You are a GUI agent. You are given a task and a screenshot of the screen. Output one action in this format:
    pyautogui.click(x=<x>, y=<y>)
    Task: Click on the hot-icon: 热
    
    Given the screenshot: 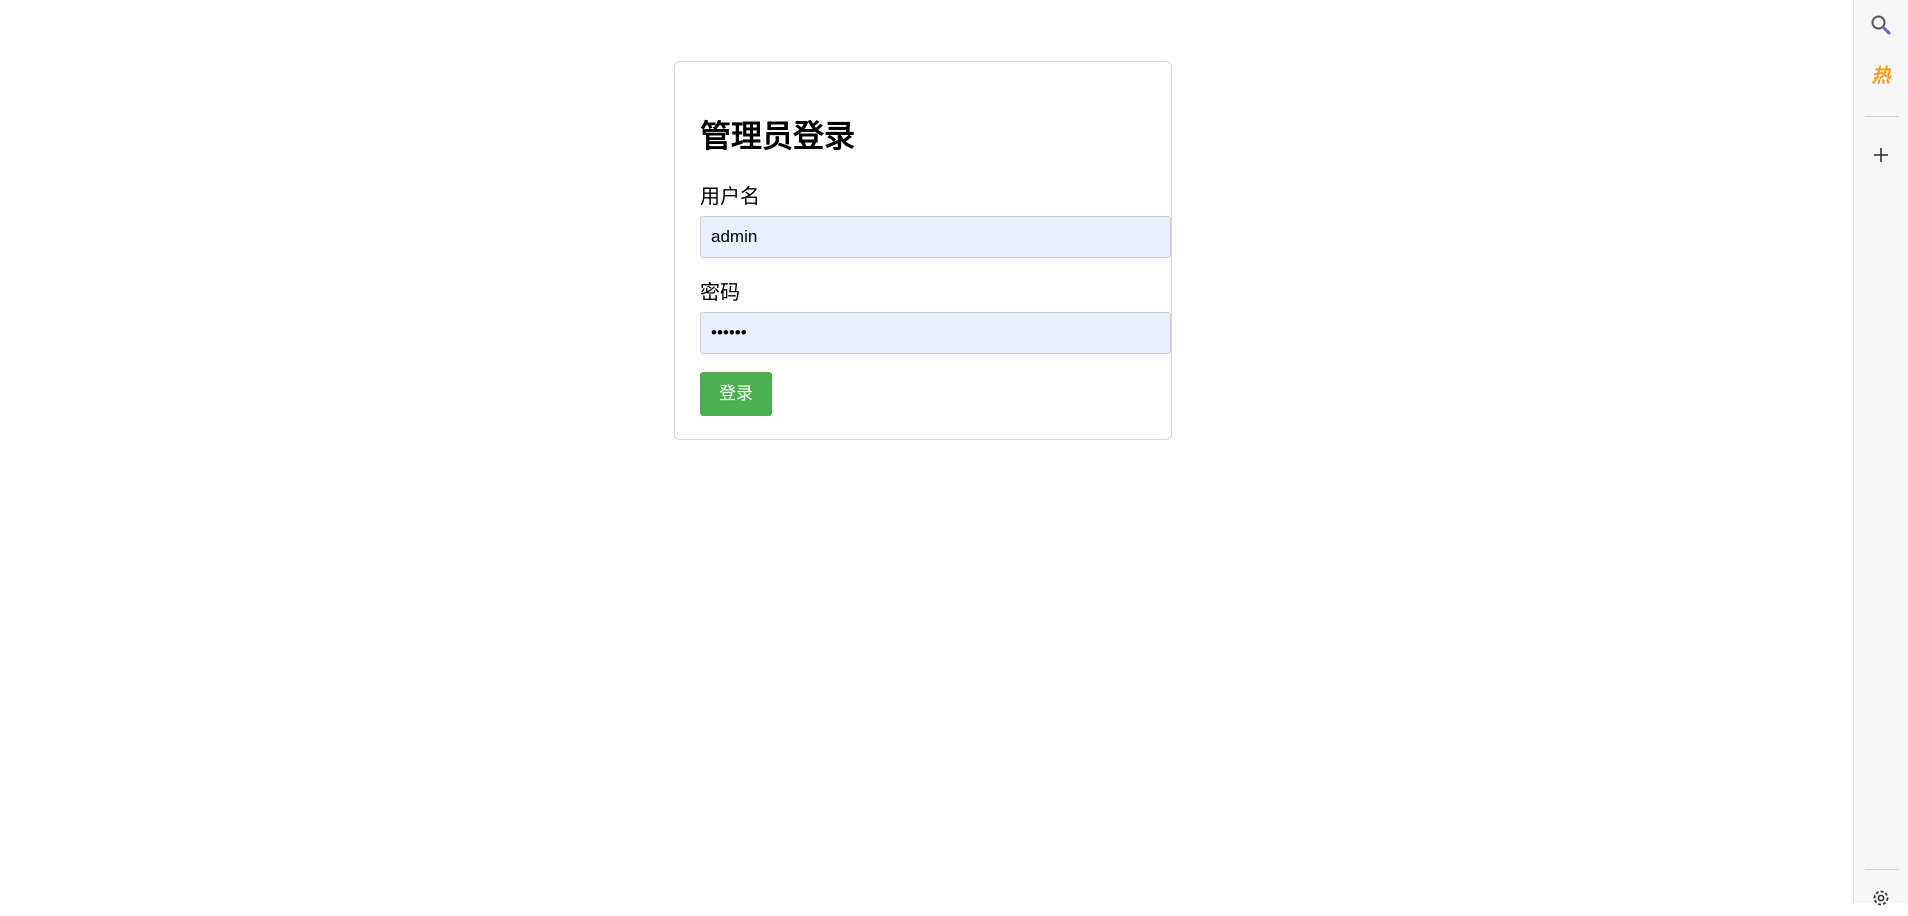 What is the action you would take?
    pyautogui.click(x=1881, y=75)
    